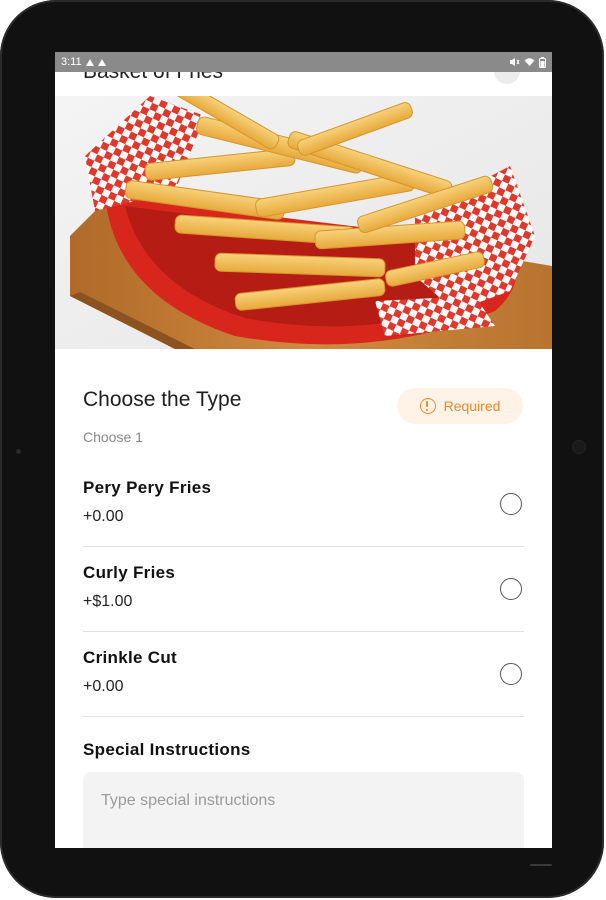 The width and height of the screenshot is (606, 900). What do you see at coordinates (529, 62) in the screenshot?
I see `wifi-icon` at bounding box center [529, 62].